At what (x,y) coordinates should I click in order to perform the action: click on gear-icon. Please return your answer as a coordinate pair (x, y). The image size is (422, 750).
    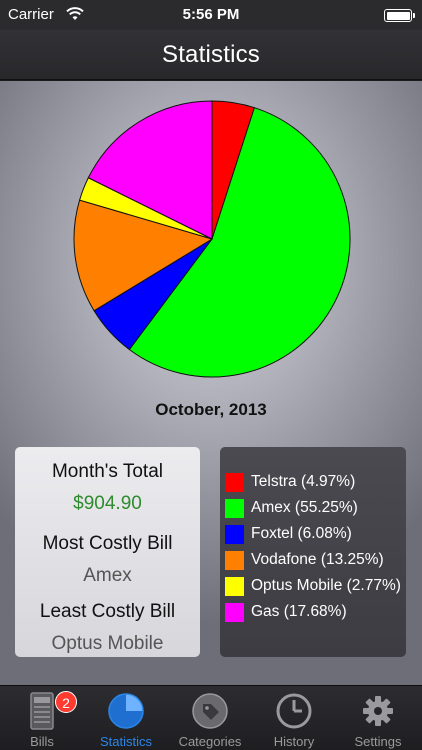
    Looking at the image, I should click on (378, 711).